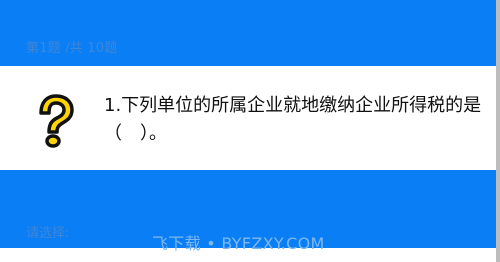 The width and height of the screenshot is (500, 262). I want to click on question-mark-icon, so click(56, 121).